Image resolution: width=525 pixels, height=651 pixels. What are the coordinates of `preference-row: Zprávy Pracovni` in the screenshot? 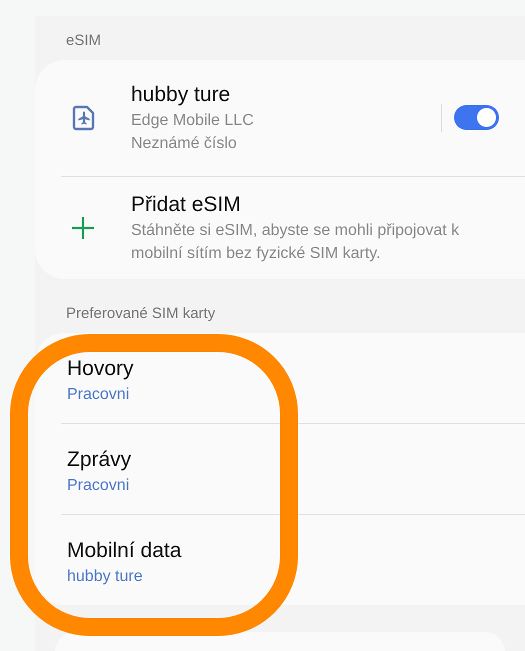 It's located at (293, 468).